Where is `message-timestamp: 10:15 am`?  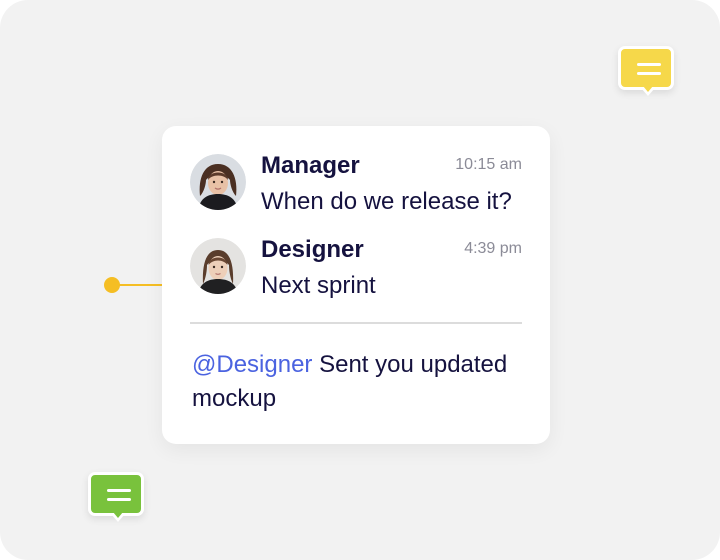
message-timestamp: 10:15 am is located at coordinates (488, 164).